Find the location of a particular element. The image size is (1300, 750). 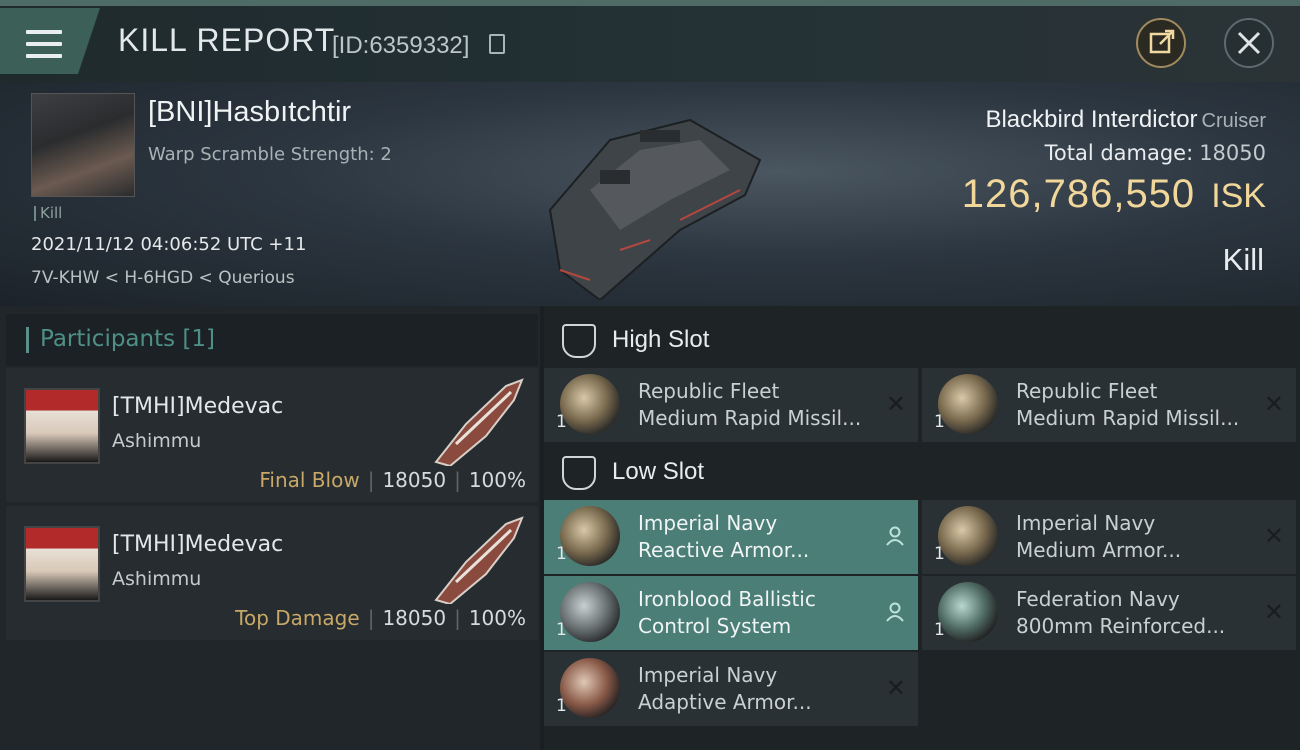

close-button is located at coordinates (1249, 43).